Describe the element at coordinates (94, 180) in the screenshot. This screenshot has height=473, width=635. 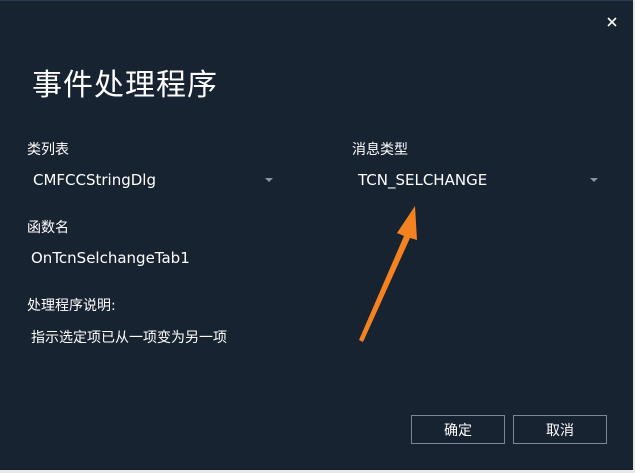
I see `class-list-selected-value: CMFCCStringDlg` at that location.